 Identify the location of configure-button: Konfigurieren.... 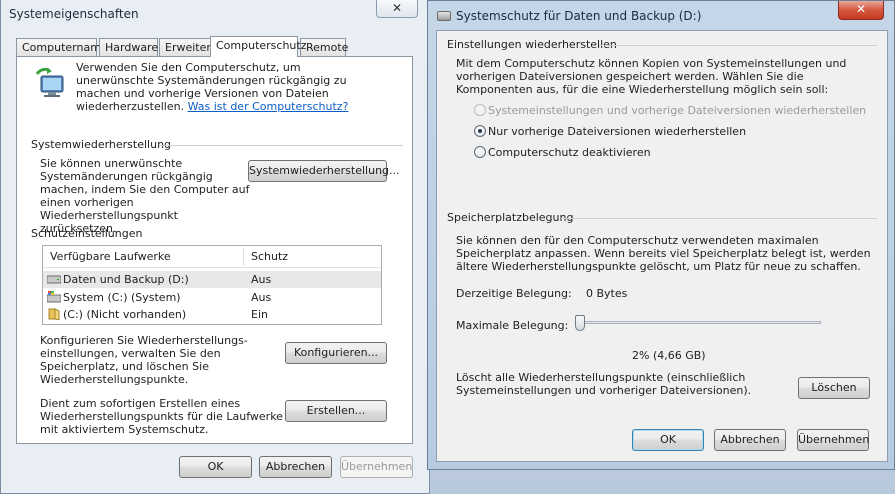
(336, 353).